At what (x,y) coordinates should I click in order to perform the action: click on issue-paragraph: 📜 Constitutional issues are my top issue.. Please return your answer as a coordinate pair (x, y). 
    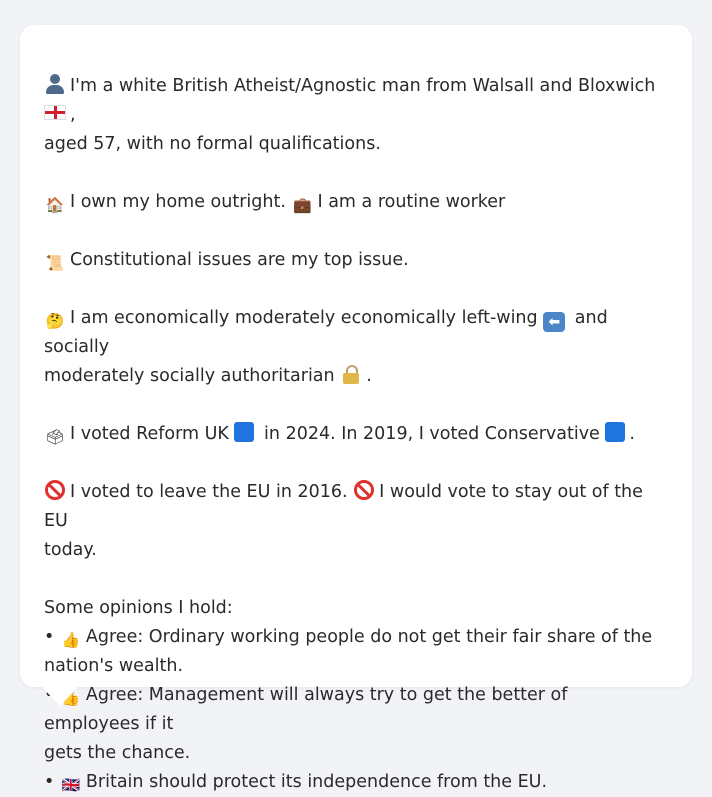
    Looking at the image, I should click on (356, 260).